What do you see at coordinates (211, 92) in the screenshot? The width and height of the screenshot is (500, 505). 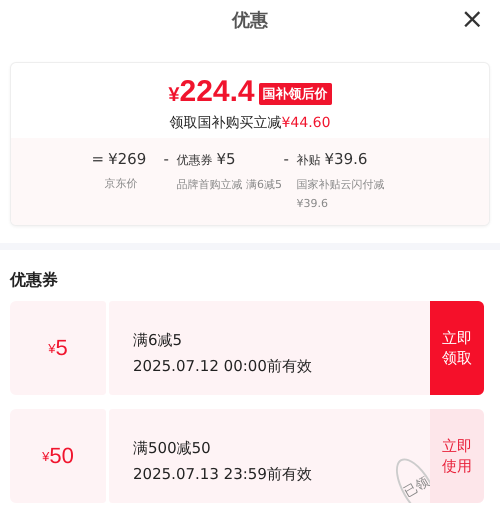 I see `final-price: ¥224.4` at bounding box center [211, 92].